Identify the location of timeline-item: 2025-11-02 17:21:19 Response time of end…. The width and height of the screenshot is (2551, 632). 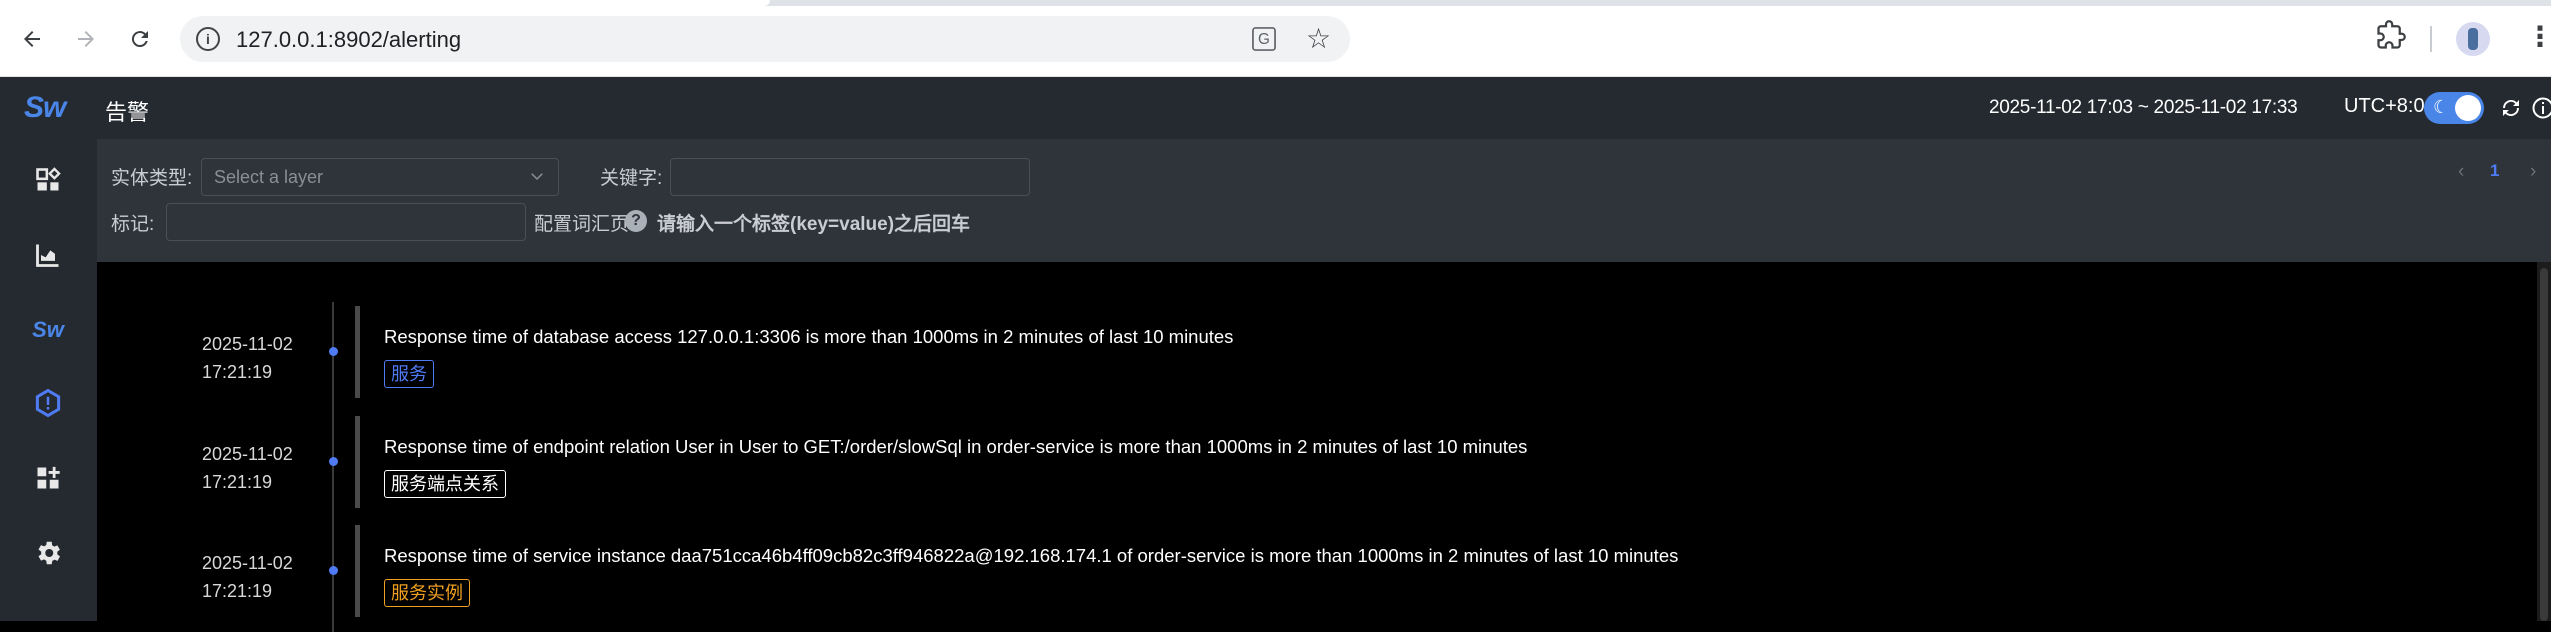
(1297, 466).